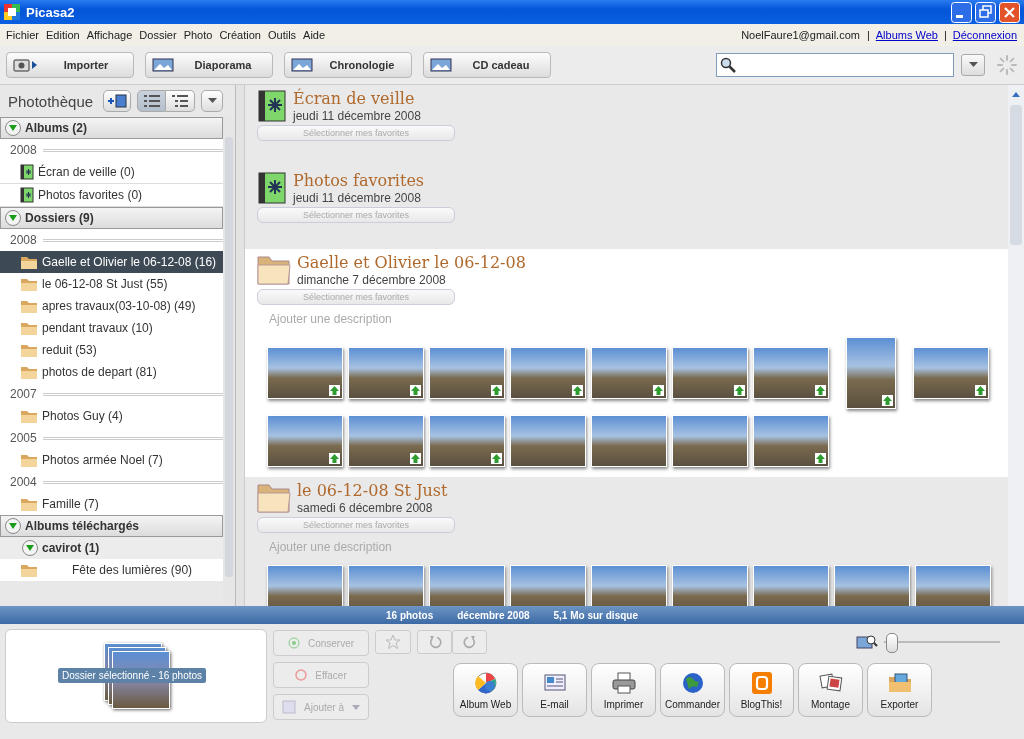 The image size is (1024, 739). Describe the element at coordinates (111, 306) in the screenshot. I see `sidebar-item: apres travaux(03-10-08) (49)` at that location.